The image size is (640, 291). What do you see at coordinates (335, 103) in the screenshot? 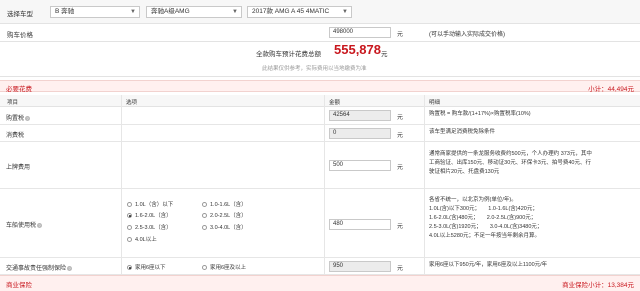
I see `column-header-amount: 金额` at bounding box center [335, 103].